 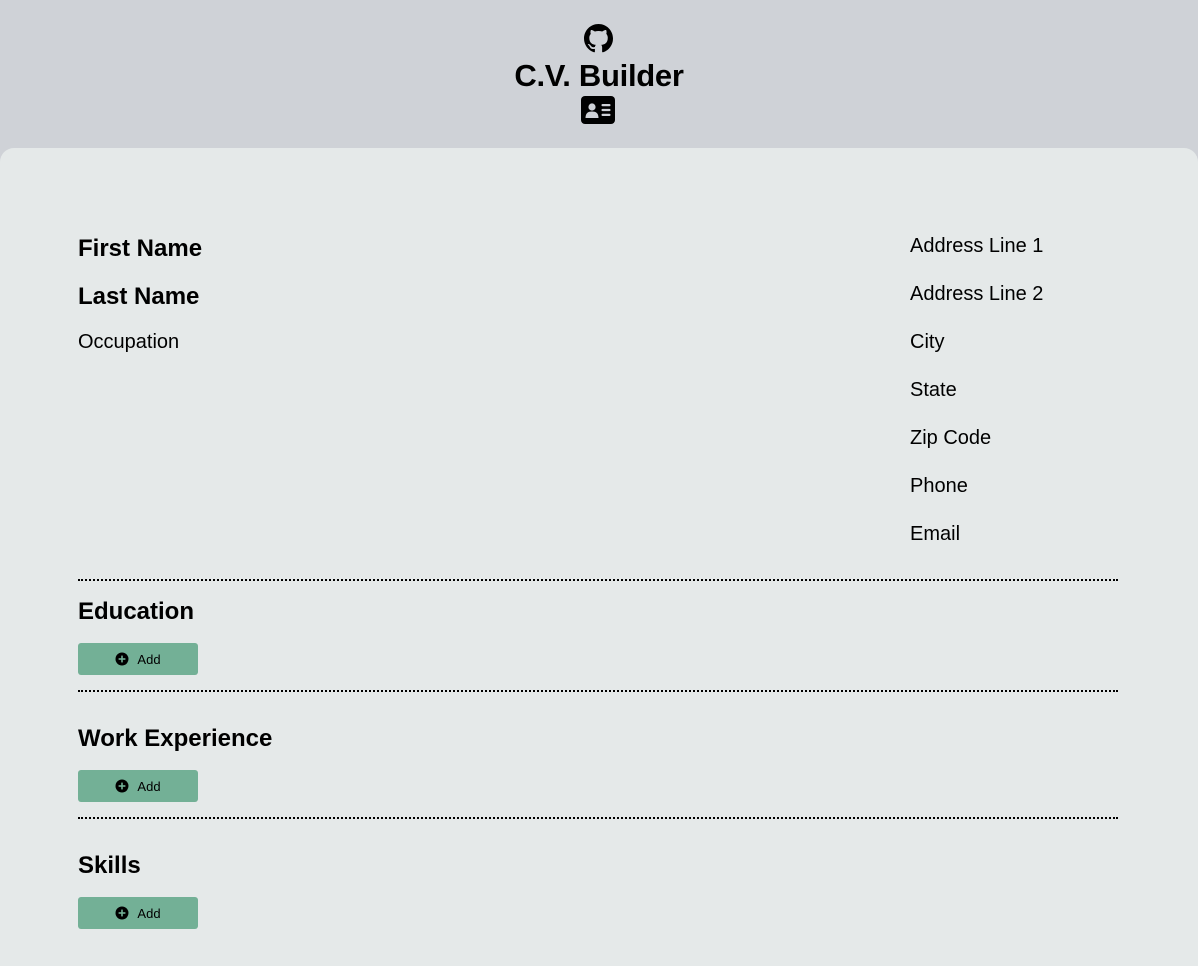 I want to click on state-field: State, so click(x=933, y=390).